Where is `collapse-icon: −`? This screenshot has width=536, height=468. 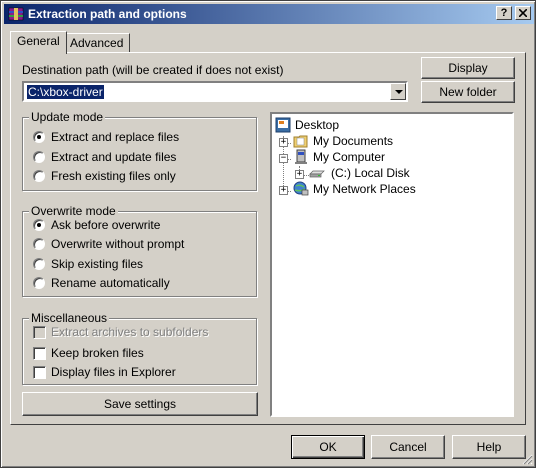
collapse-icon: − is located at coordinates (283, 158).